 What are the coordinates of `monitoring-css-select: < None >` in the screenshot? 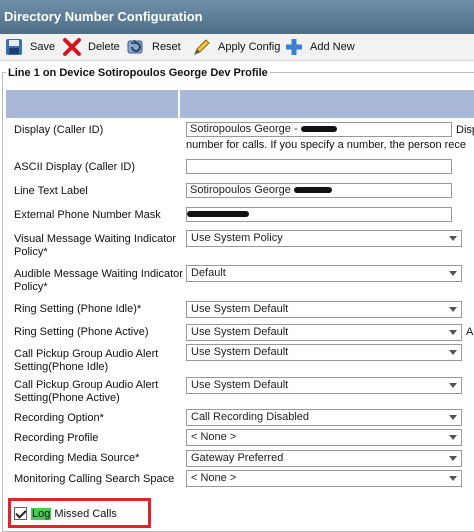 It's located at (324, 478).